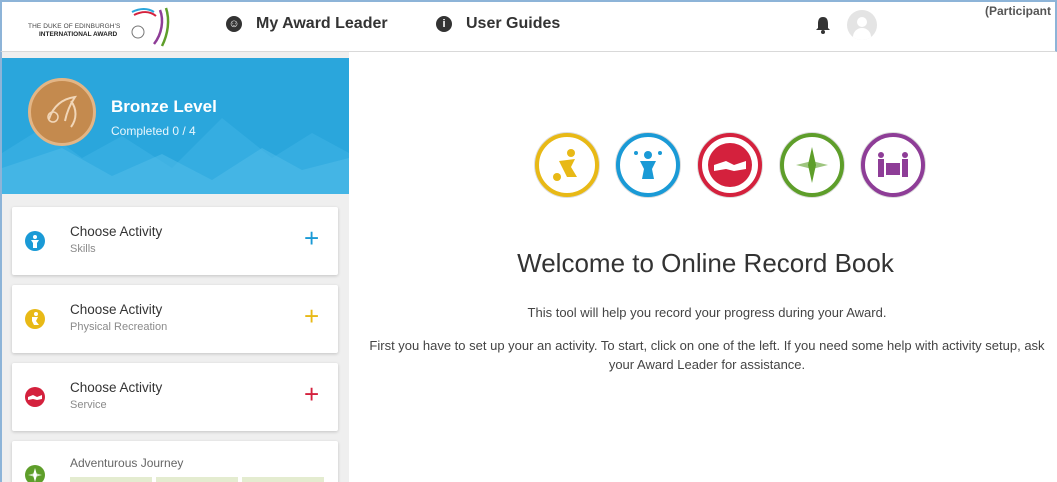 The width and height of the screenshot is (1057, 482). I want to click on activity-card-physical-recreation: Choose Activity Physical Recreation +, so click(175, 319).